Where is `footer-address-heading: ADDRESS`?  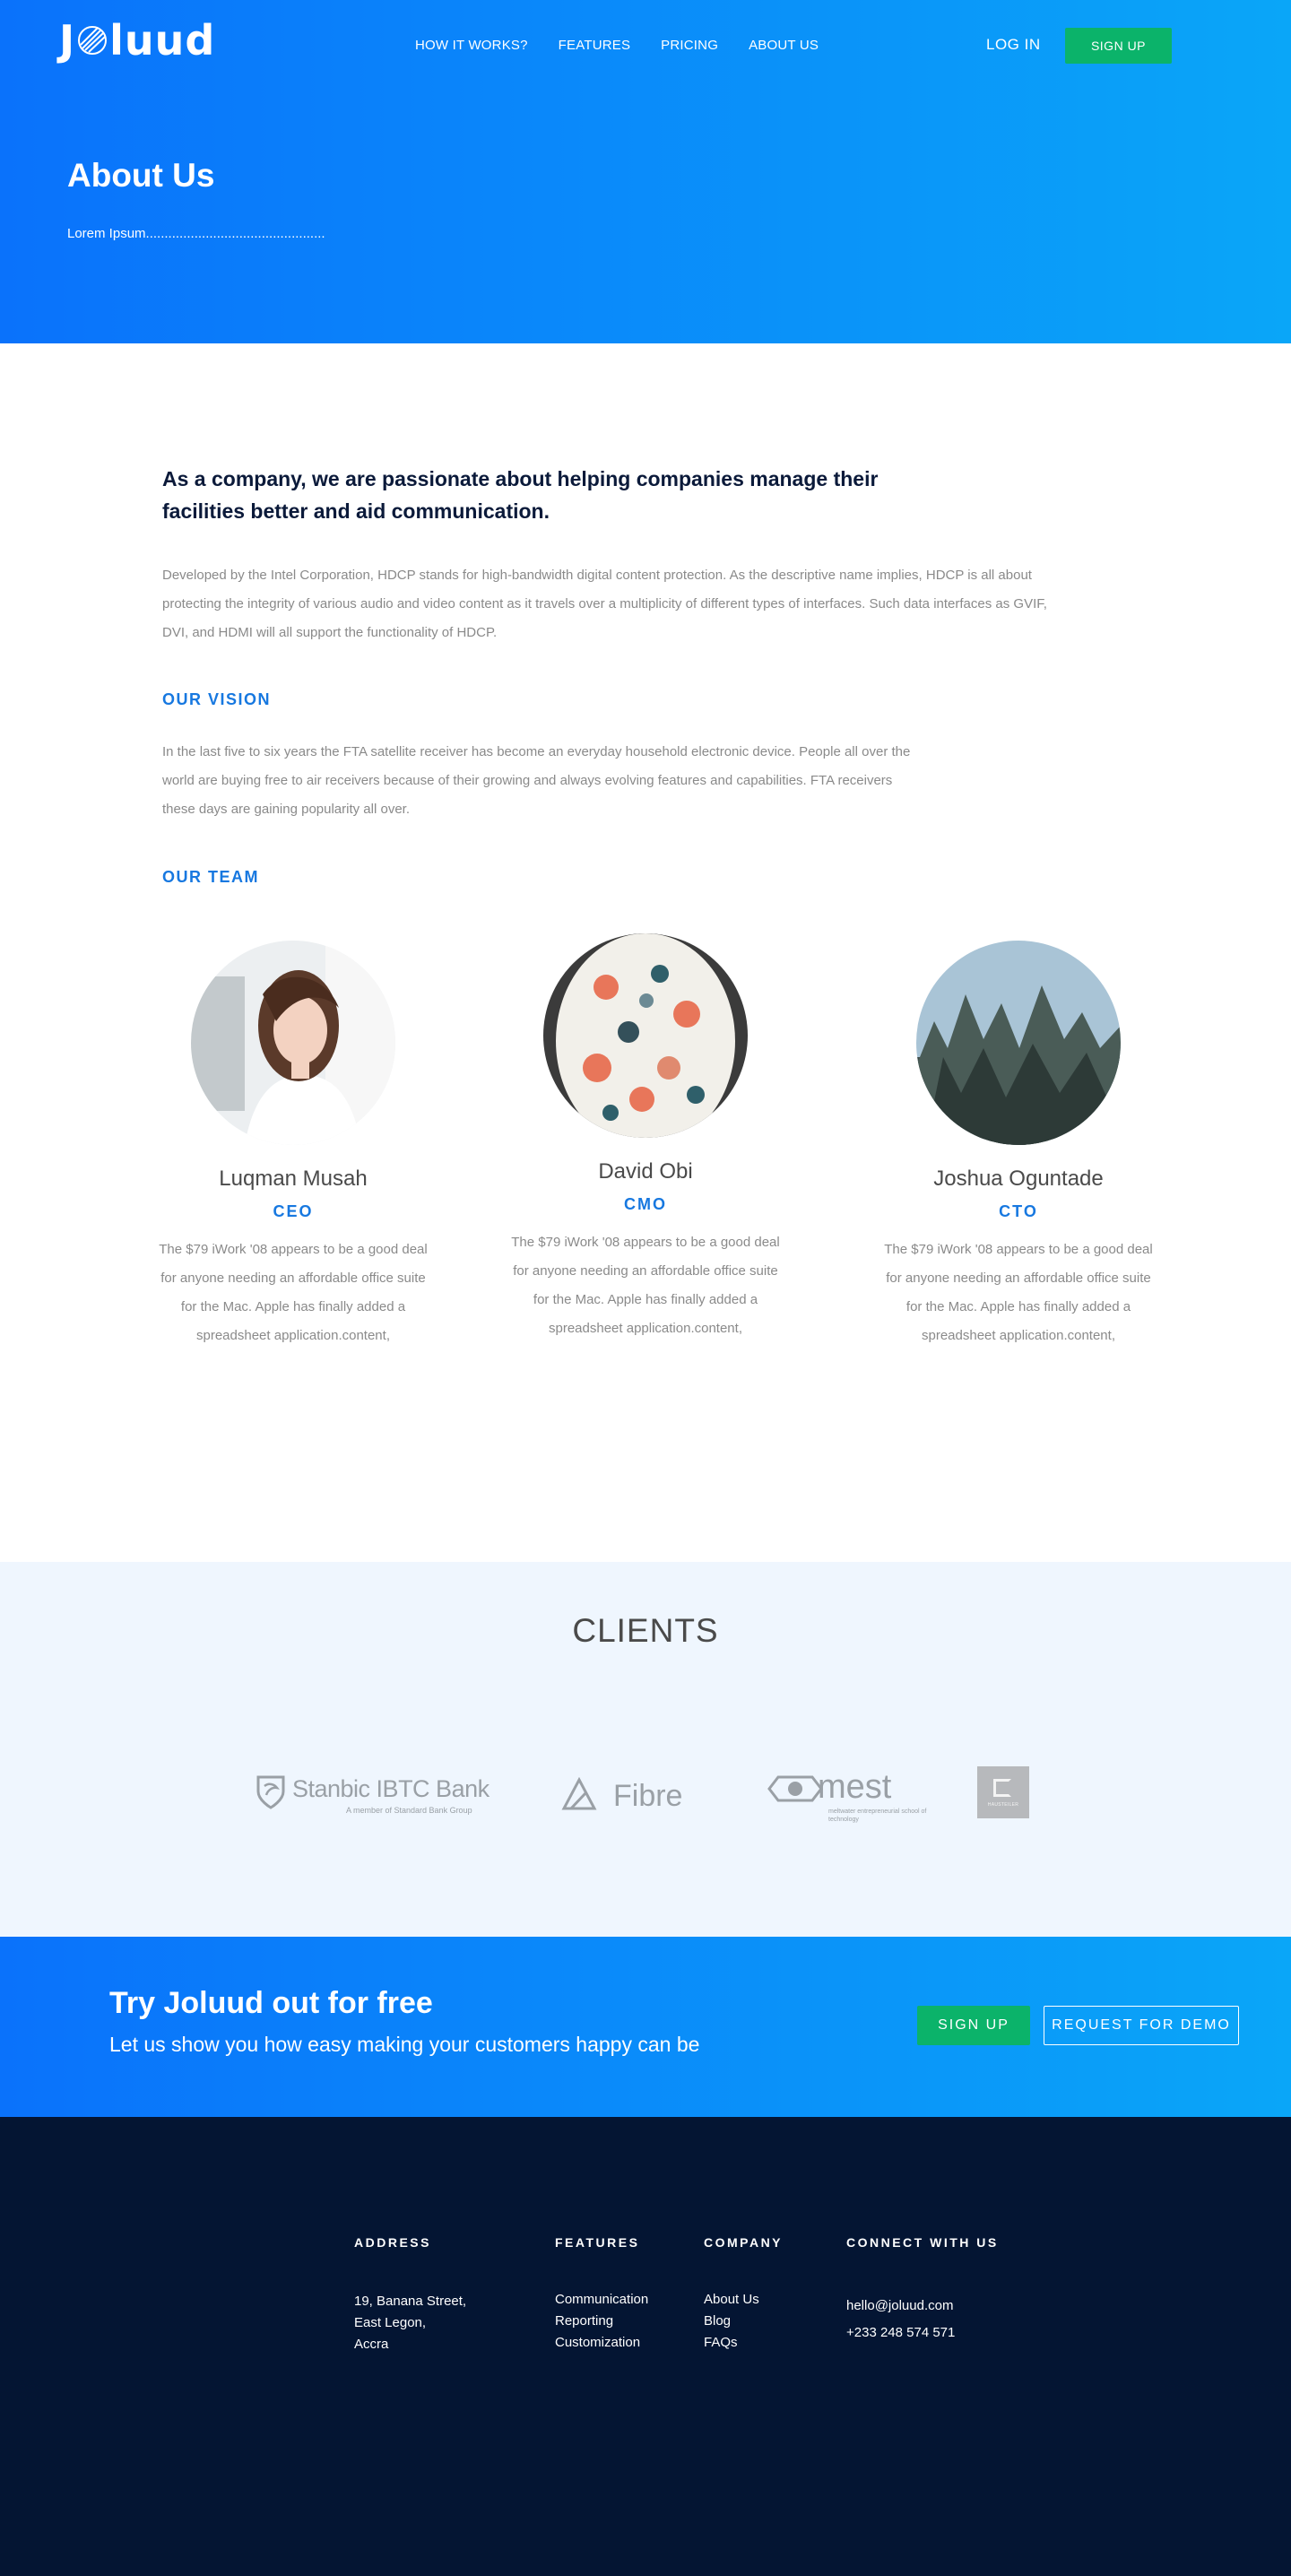 footer-address-heading: ADDRESS is located at coordinates (393, 2242).